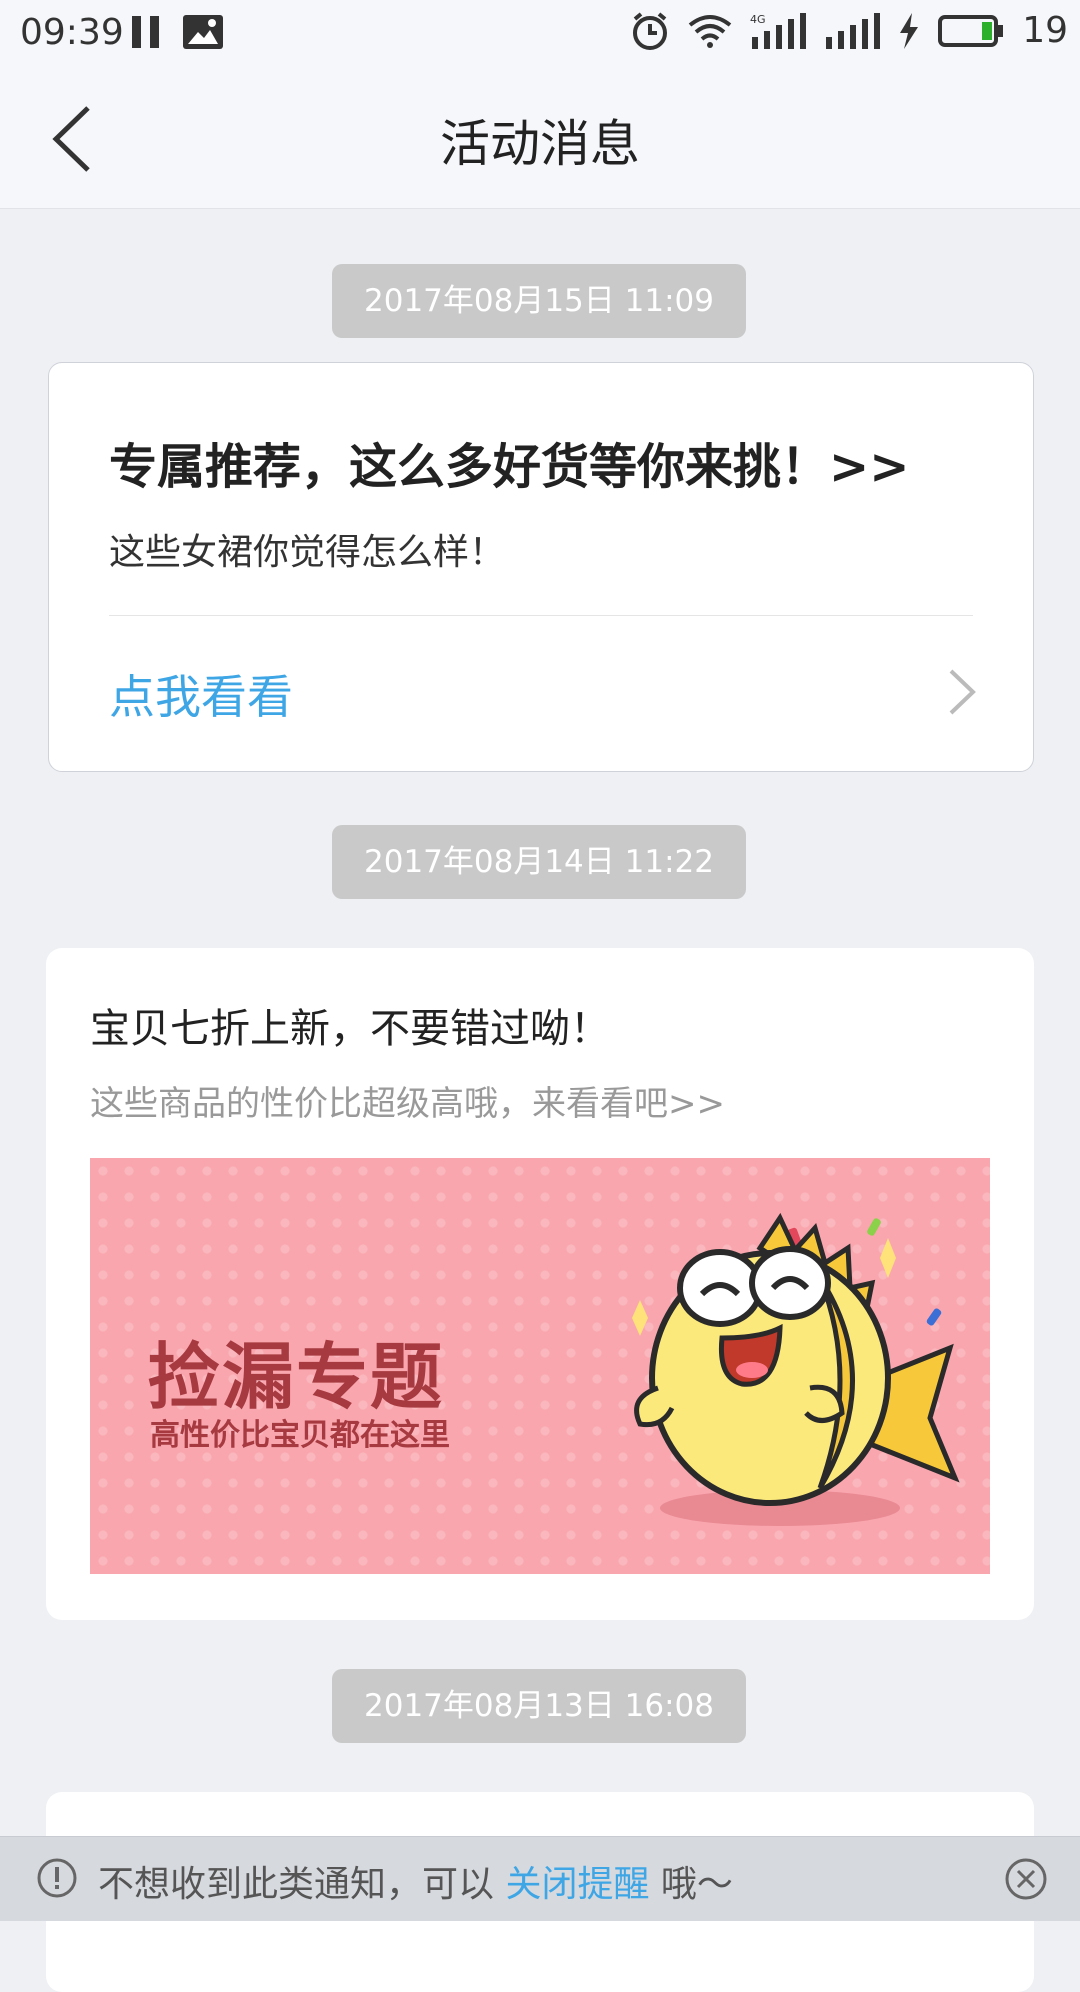 The height and width of the screenshot is (1992, 1080). What do you see at coordinates (1026, 1879) in the screenshot?
I see `close-icon` at bounding box center [1026, 1879].